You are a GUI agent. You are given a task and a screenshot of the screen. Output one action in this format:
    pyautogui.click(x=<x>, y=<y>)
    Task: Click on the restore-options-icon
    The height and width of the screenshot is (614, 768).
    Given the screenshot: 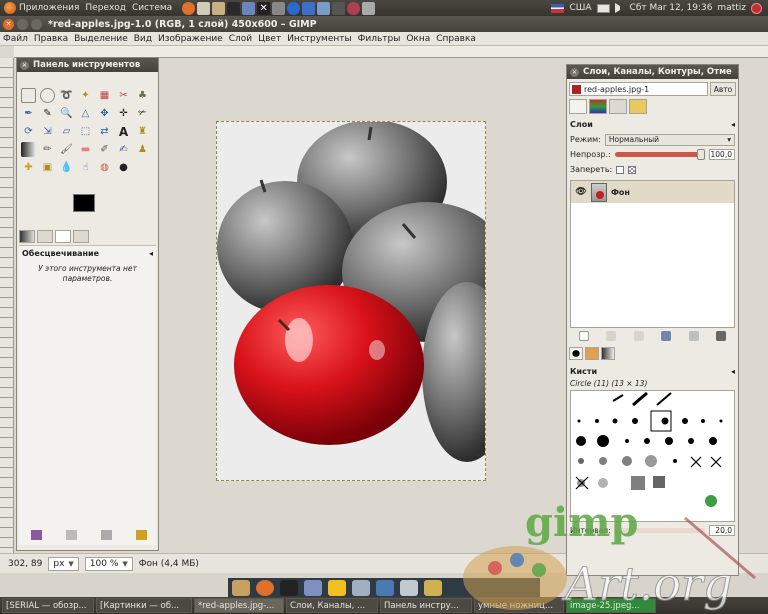 What is the action you would take?
    pyautogui.click(x=71, y=535)
    